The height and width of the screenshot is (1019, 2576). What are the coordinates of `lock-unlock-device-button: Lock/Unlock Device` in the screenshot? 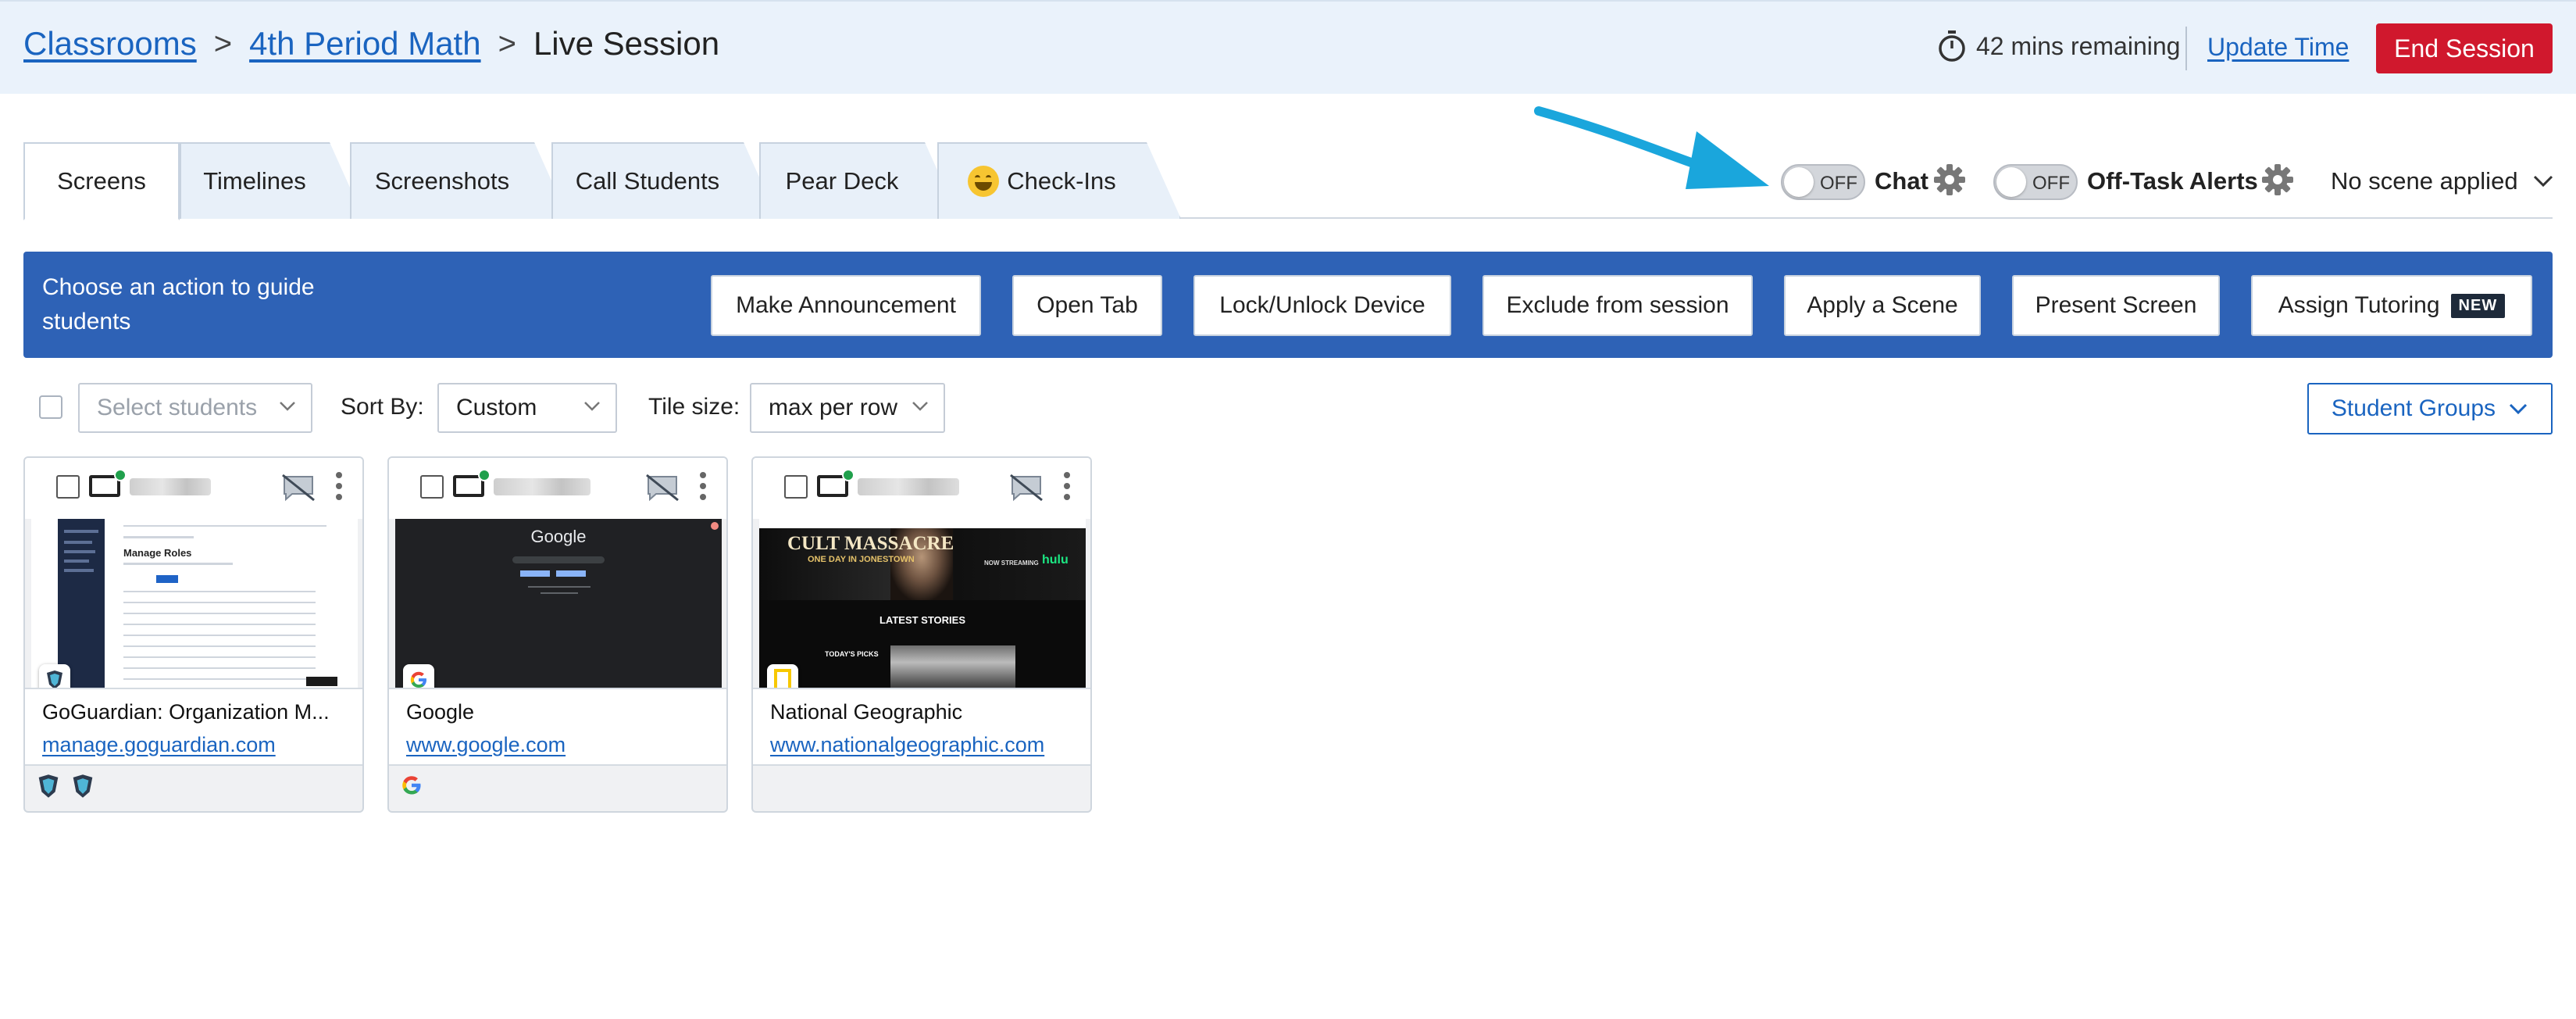 It's located at (1322, 305).